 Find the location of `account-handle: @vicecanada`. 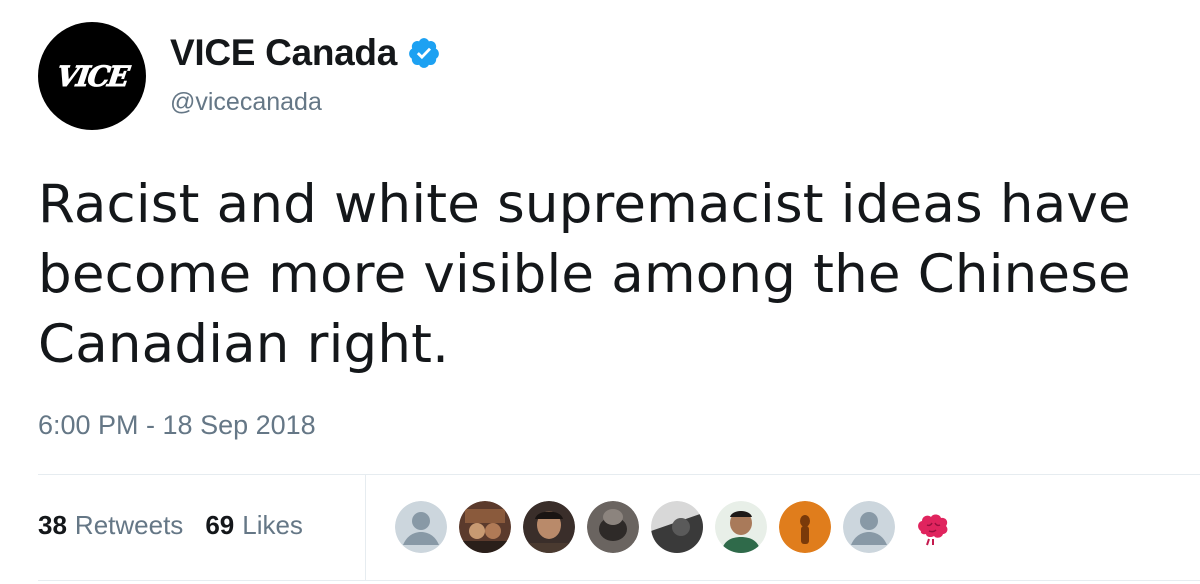

account-handle: @vicecanada is located at coordinates (305, 102).